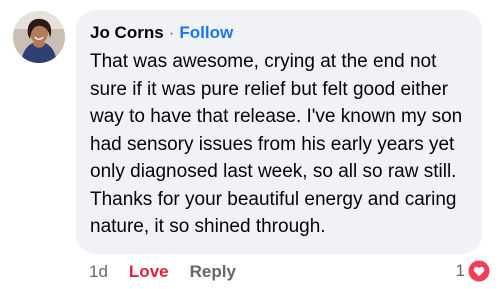  I want to click on avatar, so click(39, 37).